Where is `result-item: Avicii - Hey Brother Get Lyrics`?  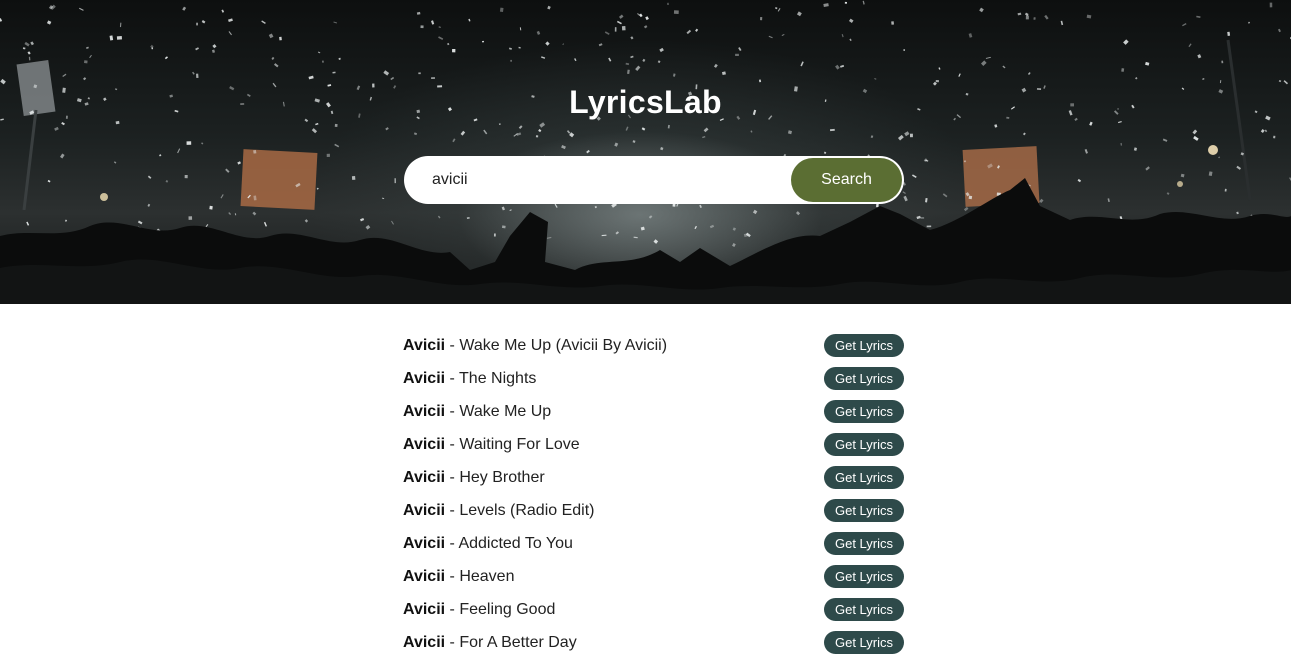 result-item: Avicii - Hey Brother Get Lyrics is located at coordinates (653, 477).